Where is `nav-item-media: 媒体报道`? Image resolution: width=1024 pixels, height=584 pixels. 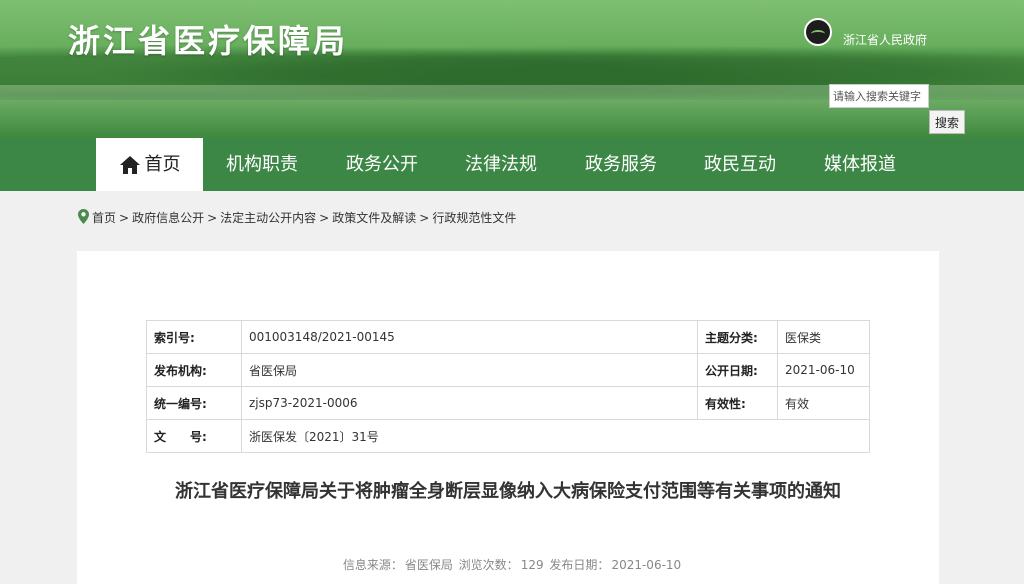 nav-item-media: 媒体报道 is located at coordinates (860, 164).